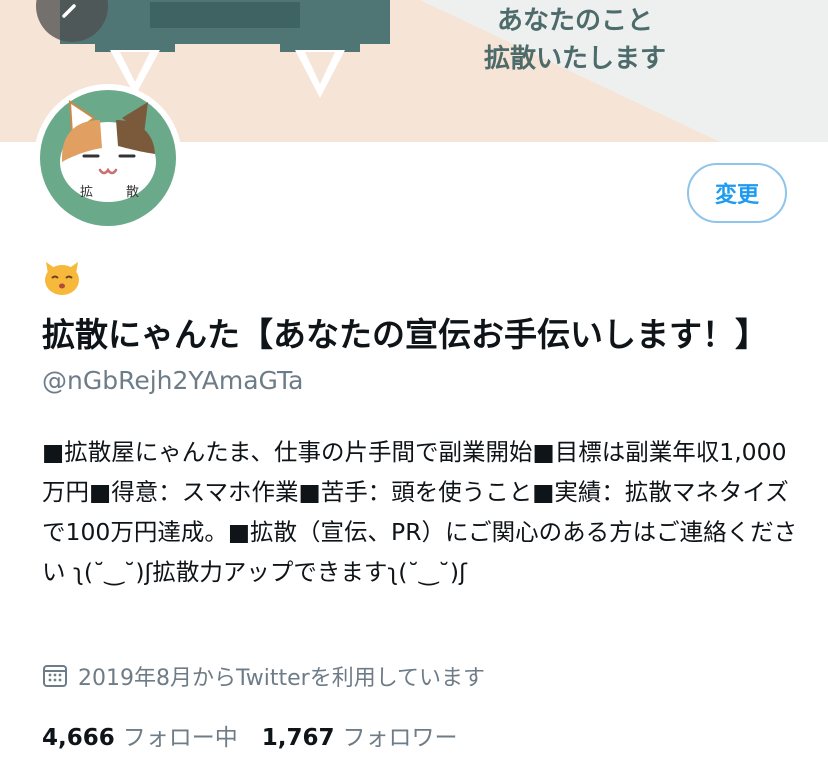  What do you see at coordinates (737, 193) in the screenshot?
I see `edit-profile-button: 変更` at bounding box center [737, 193].